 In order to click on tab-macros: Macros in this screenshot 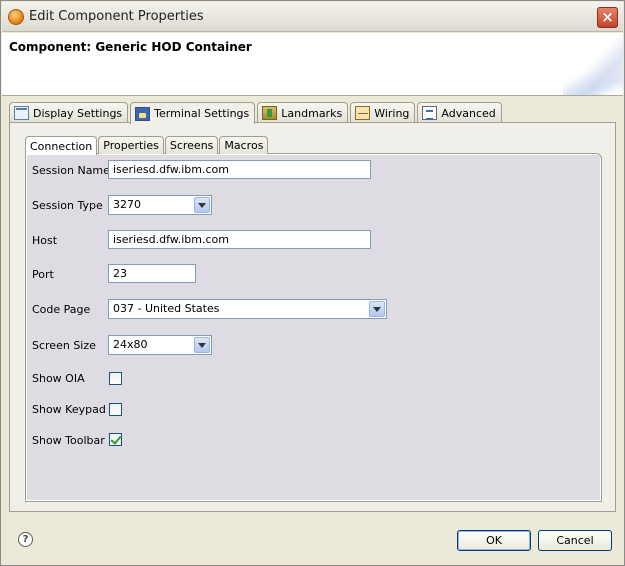, I will do `click(244, 145)`.